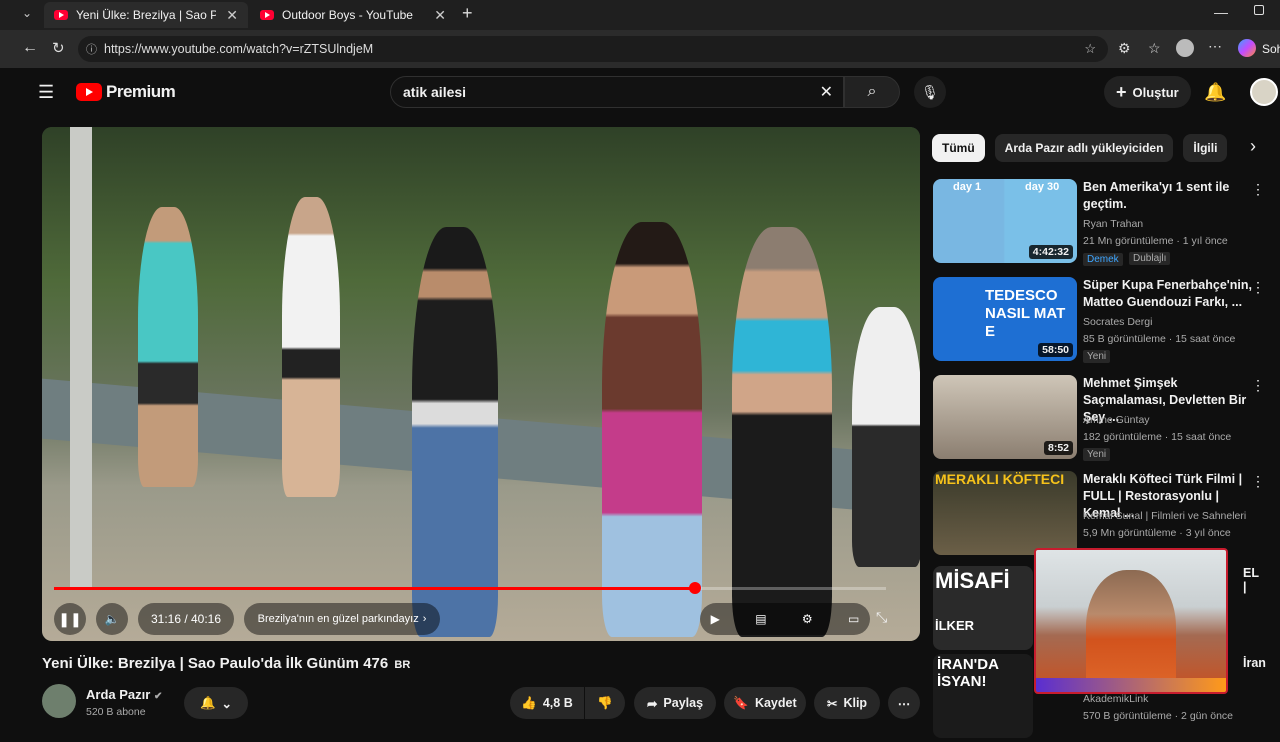  I want to click on video-thumbnail: İRAN'DA İSYAN!, so click(983, 696).